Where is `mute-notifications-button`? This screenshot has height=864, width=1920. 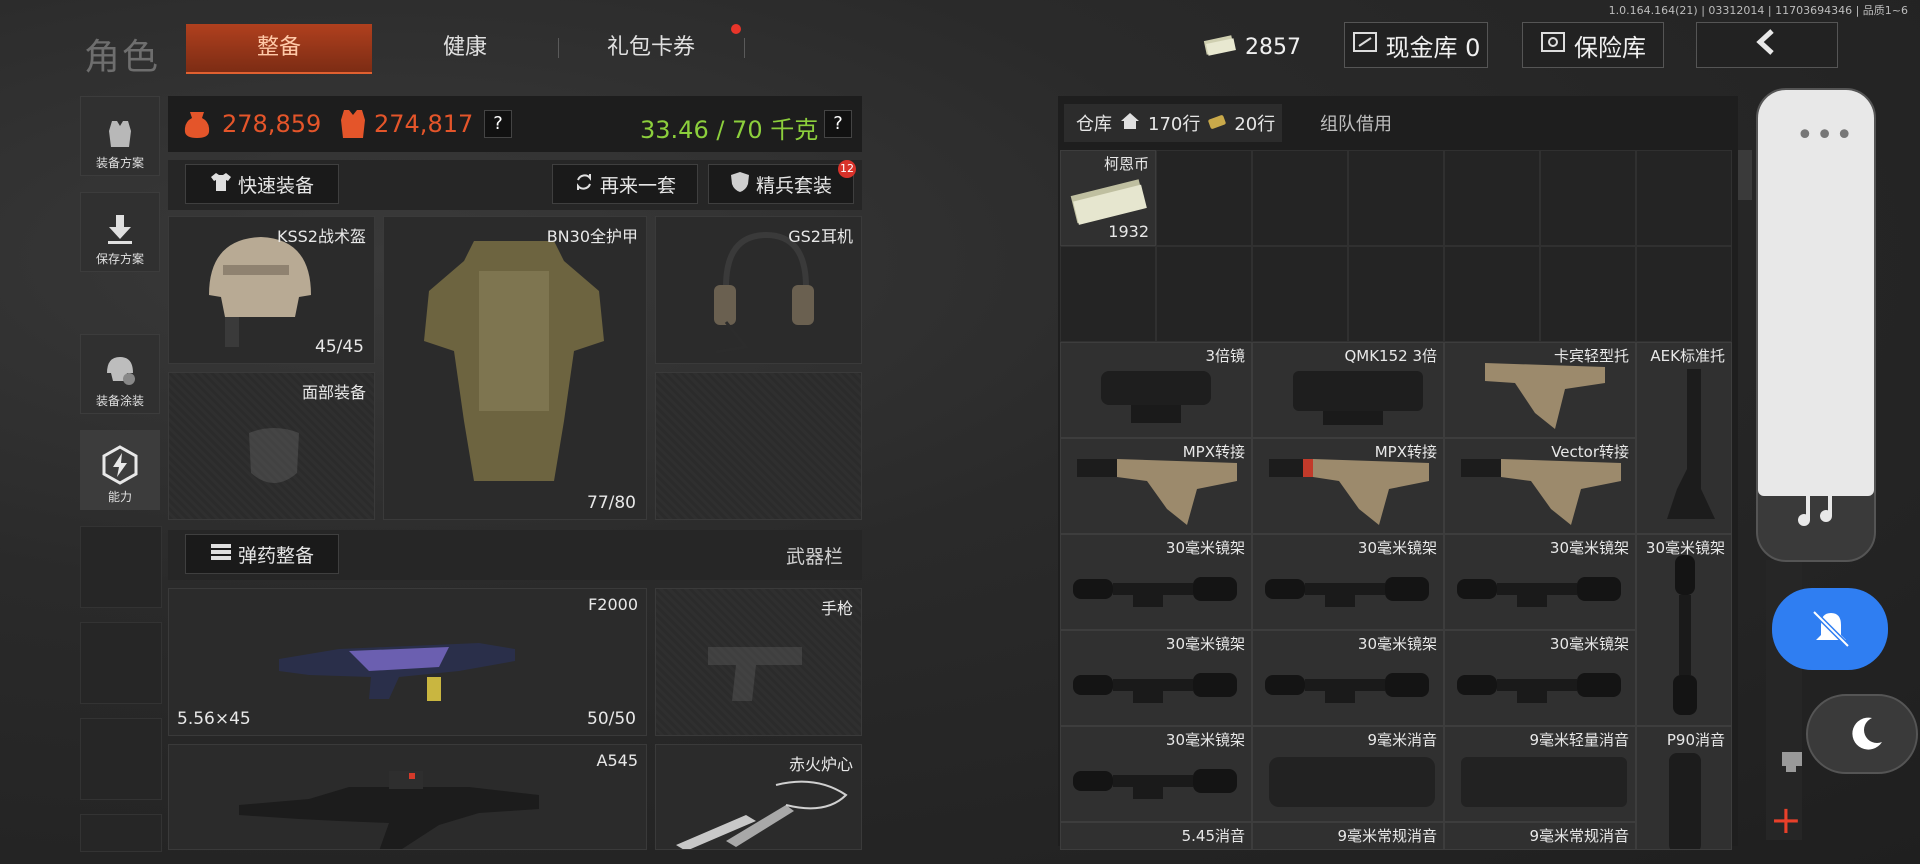
mute-notifications-button is located at coordinates (1830, 629).